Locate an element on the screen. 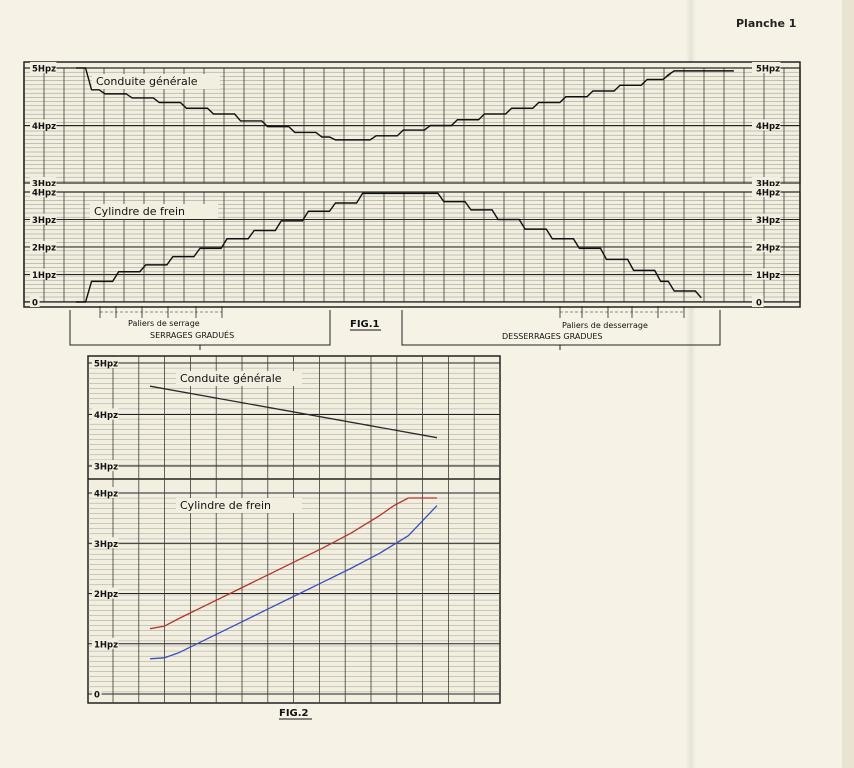  y-tick-label: 1Hpz is located at coordinates (106, 645).